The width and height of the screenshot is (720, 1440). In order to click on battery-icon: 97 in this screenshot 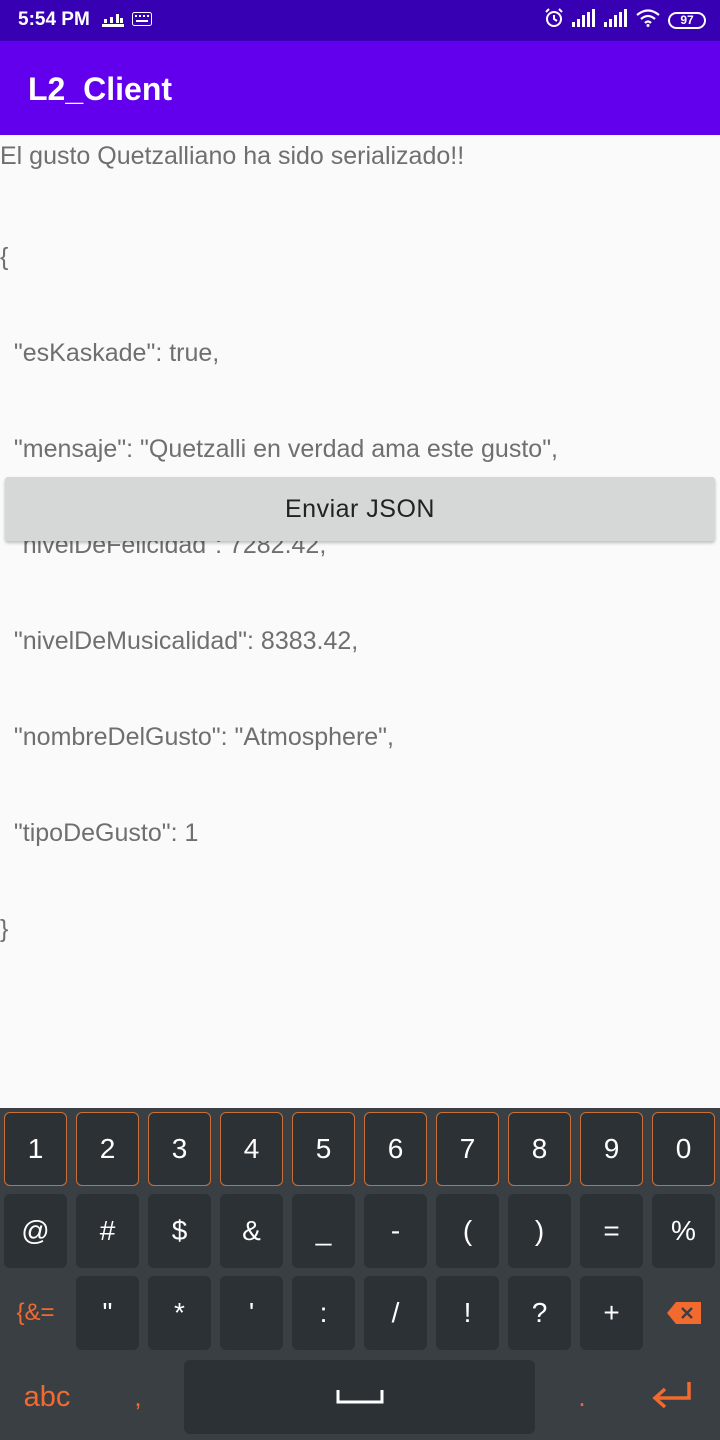, I will do `click(687, 20)`.